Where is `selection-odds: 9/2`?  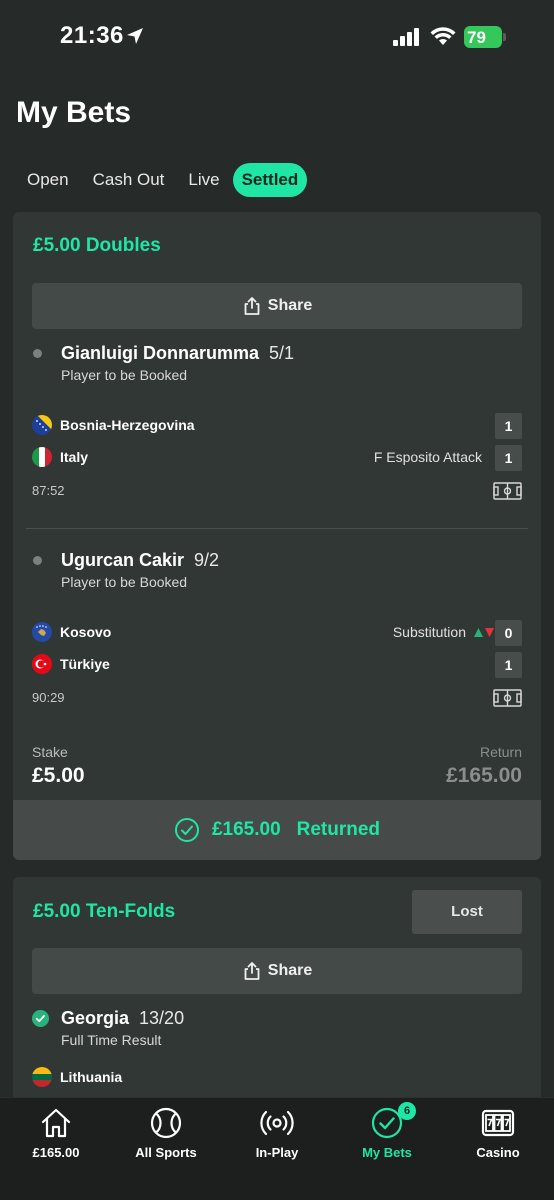 selection-odds: 9/2 is located at coordinates (207, 560).